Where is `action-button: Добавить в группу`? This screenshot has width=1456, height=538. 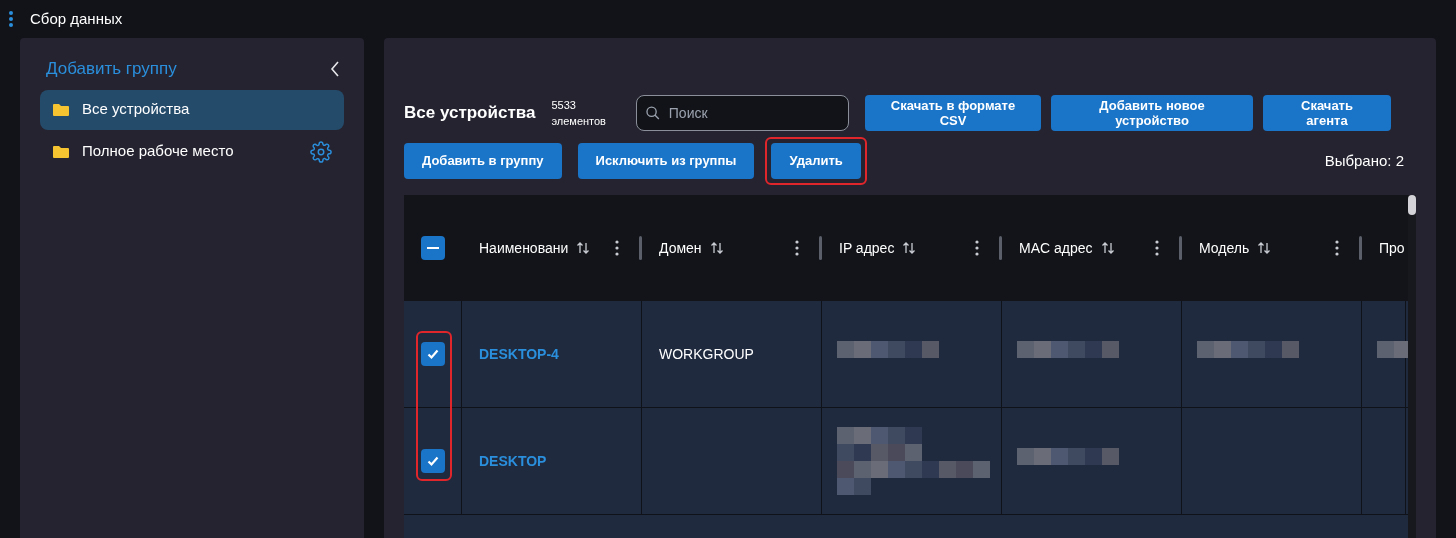
action-button: Добавить в группу is located at coordinates (483, 161).